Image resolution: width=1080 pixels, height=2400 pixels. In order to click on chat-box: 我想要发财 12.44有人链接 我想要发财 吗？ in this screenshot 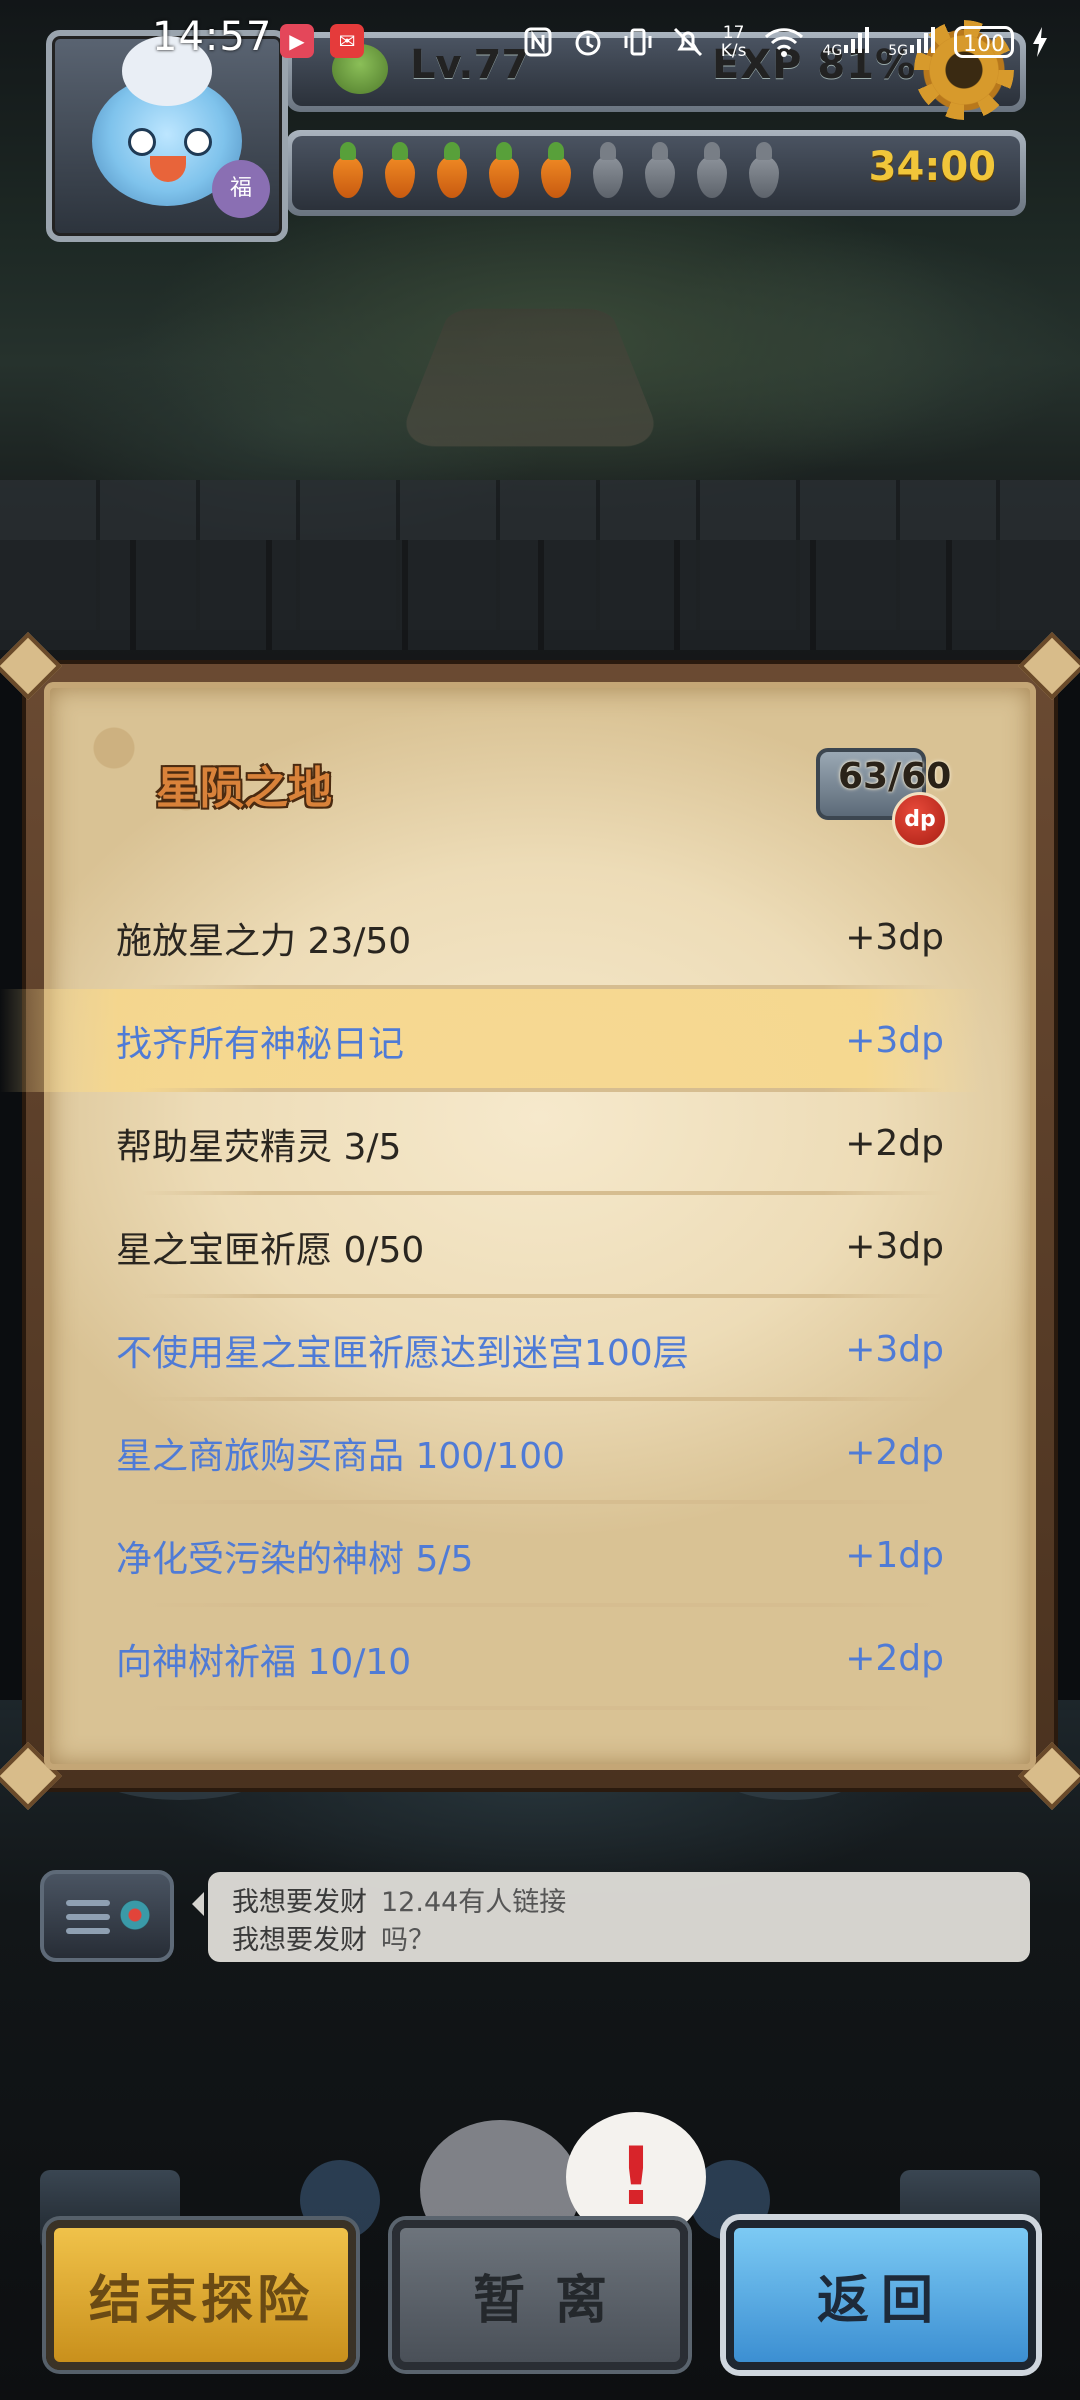, I will do `click(611, 1917)`.